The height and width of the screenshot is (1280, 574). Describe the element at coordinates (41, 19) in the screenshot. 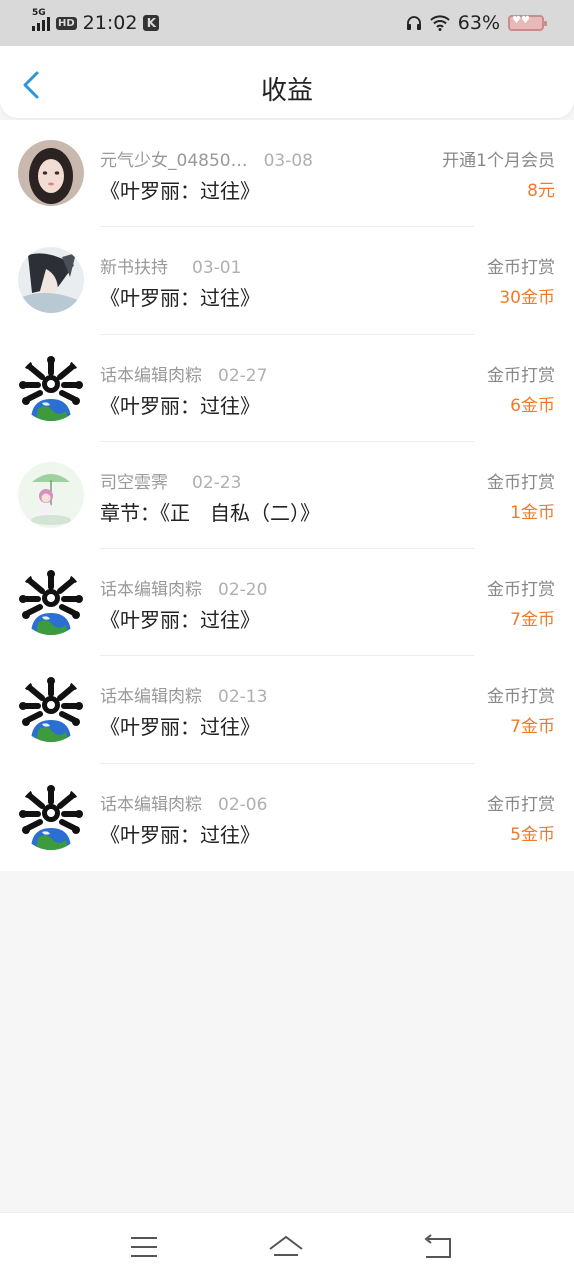

I see `signal-icon: 5G` at that location.